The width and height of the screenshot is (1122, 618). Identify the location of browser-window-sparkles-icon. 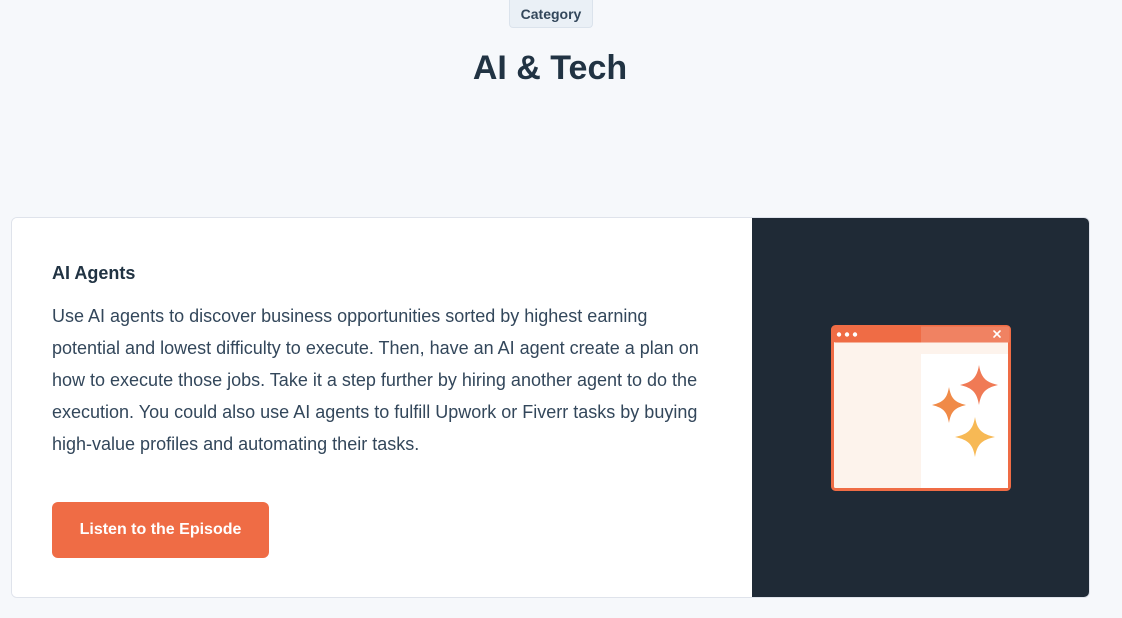
(920, 407).